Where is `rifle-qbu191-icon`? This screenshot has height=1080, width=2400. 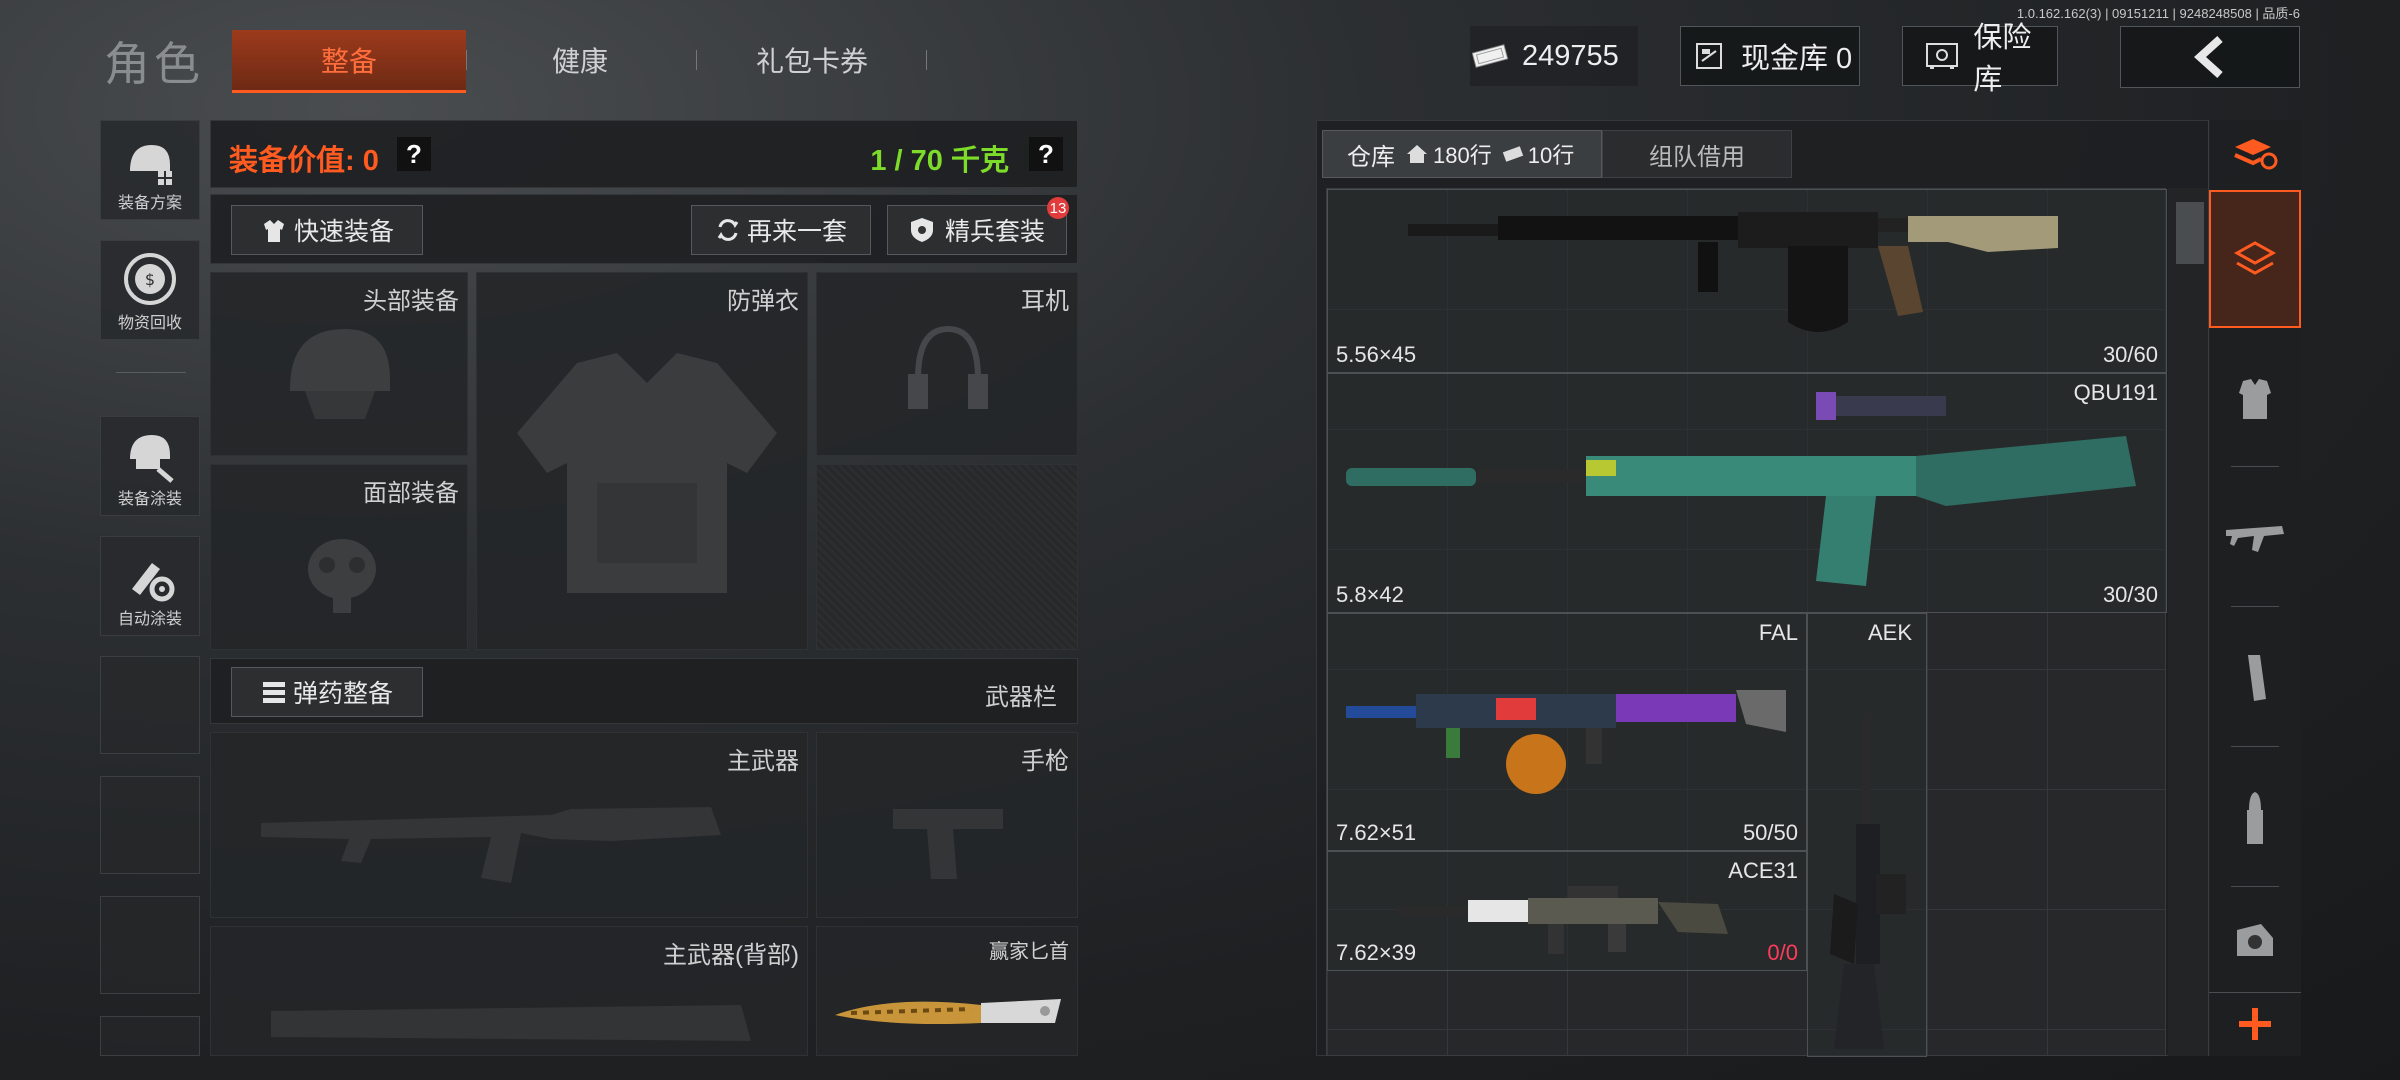 rifle-qbu191-icon is located at coordinates (1741, 489).